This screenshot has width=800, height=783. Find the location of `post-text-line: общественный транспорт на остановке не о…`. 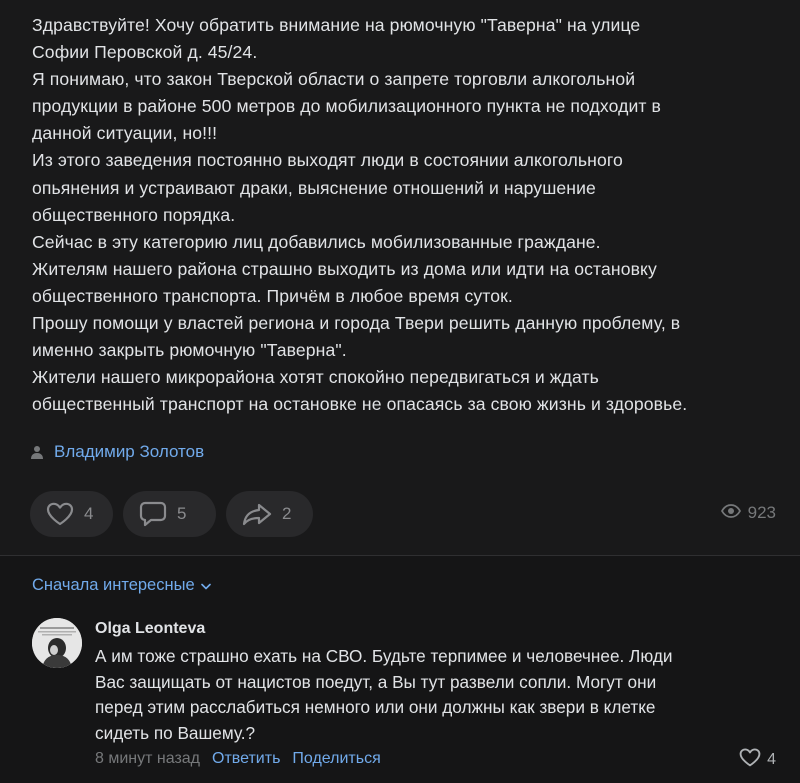

post-text-line: общественный транспорт на остановке не о… is located at coordinates (360, 404).